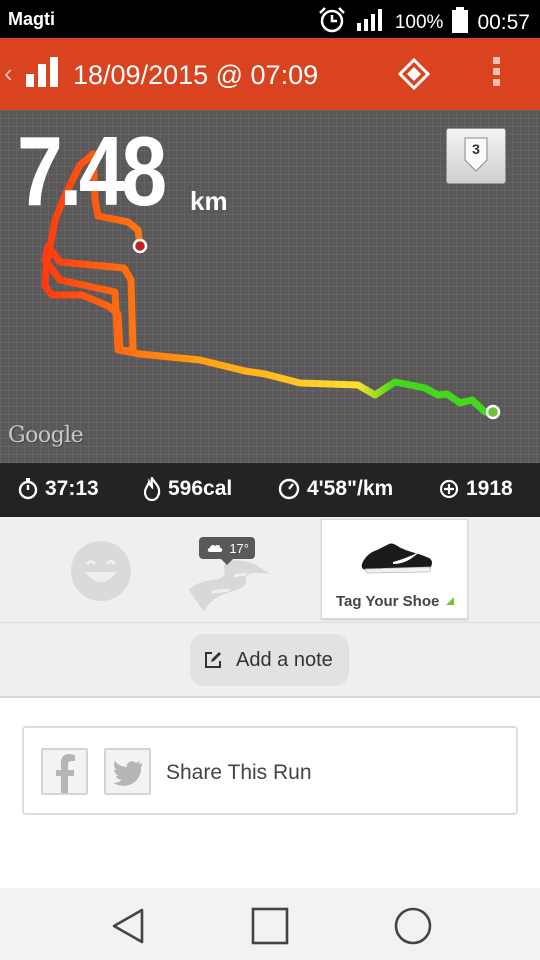 The width and height of the screenshot is (540, 960). Describe the element at coordinates (450, 601) in the screenshot. I see `shoe-corner-indicator` at that location.